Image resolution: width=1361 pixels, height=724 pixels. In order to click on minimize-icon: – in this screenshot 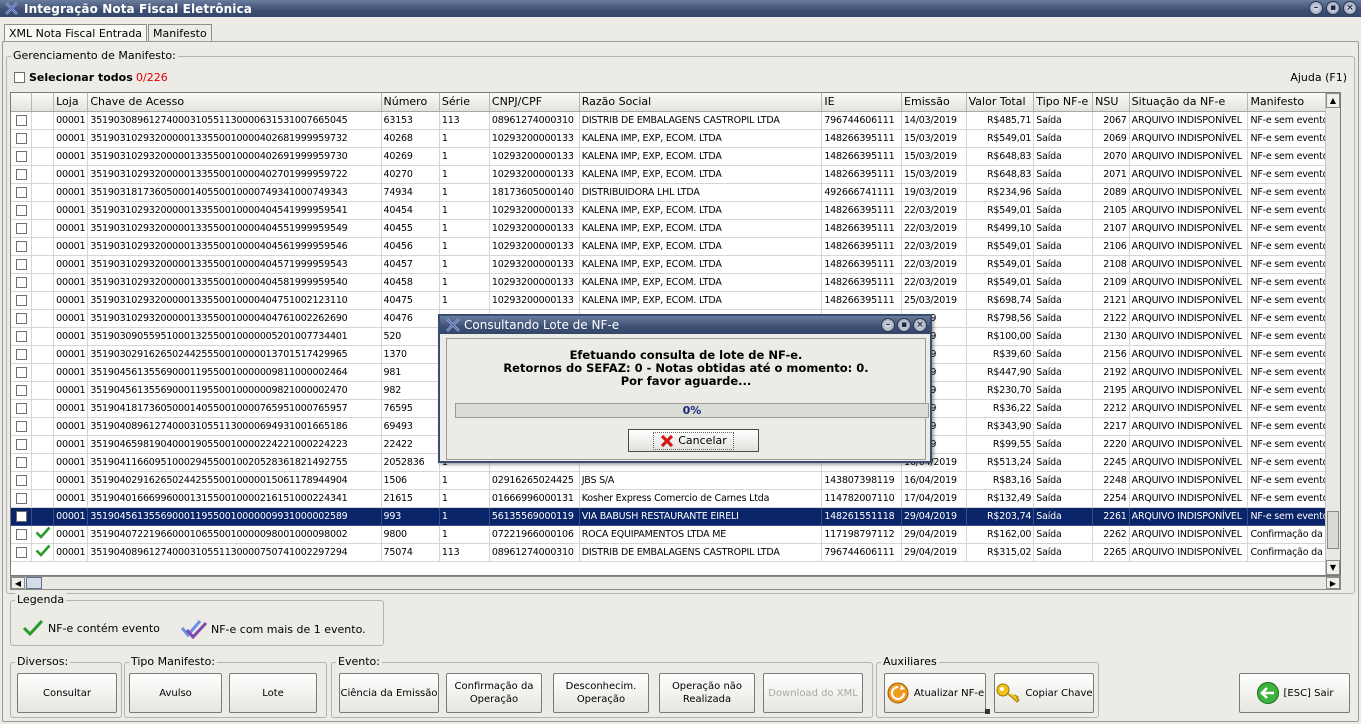, I will do `click(1316, 8)`.